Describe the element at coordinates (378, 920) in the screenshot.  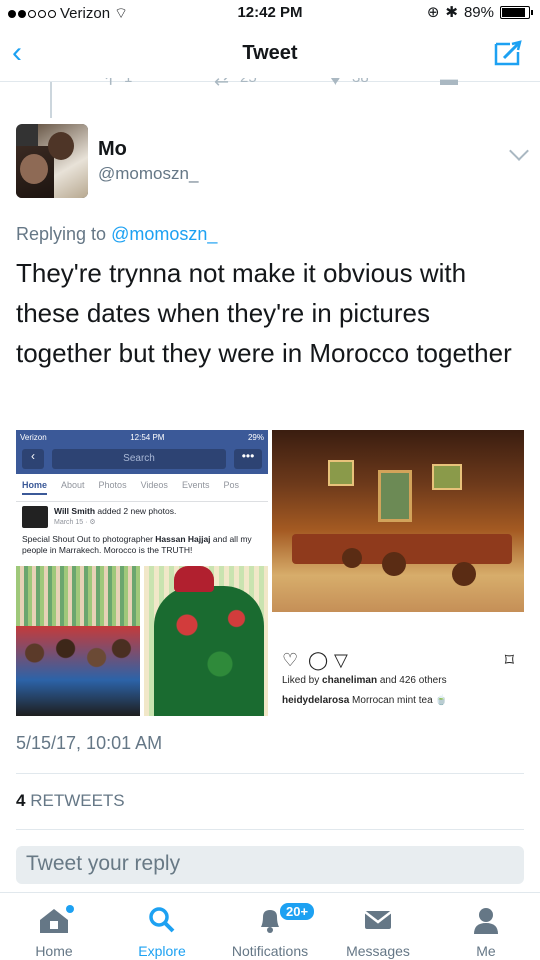
I see `envelope-icon` at that location.